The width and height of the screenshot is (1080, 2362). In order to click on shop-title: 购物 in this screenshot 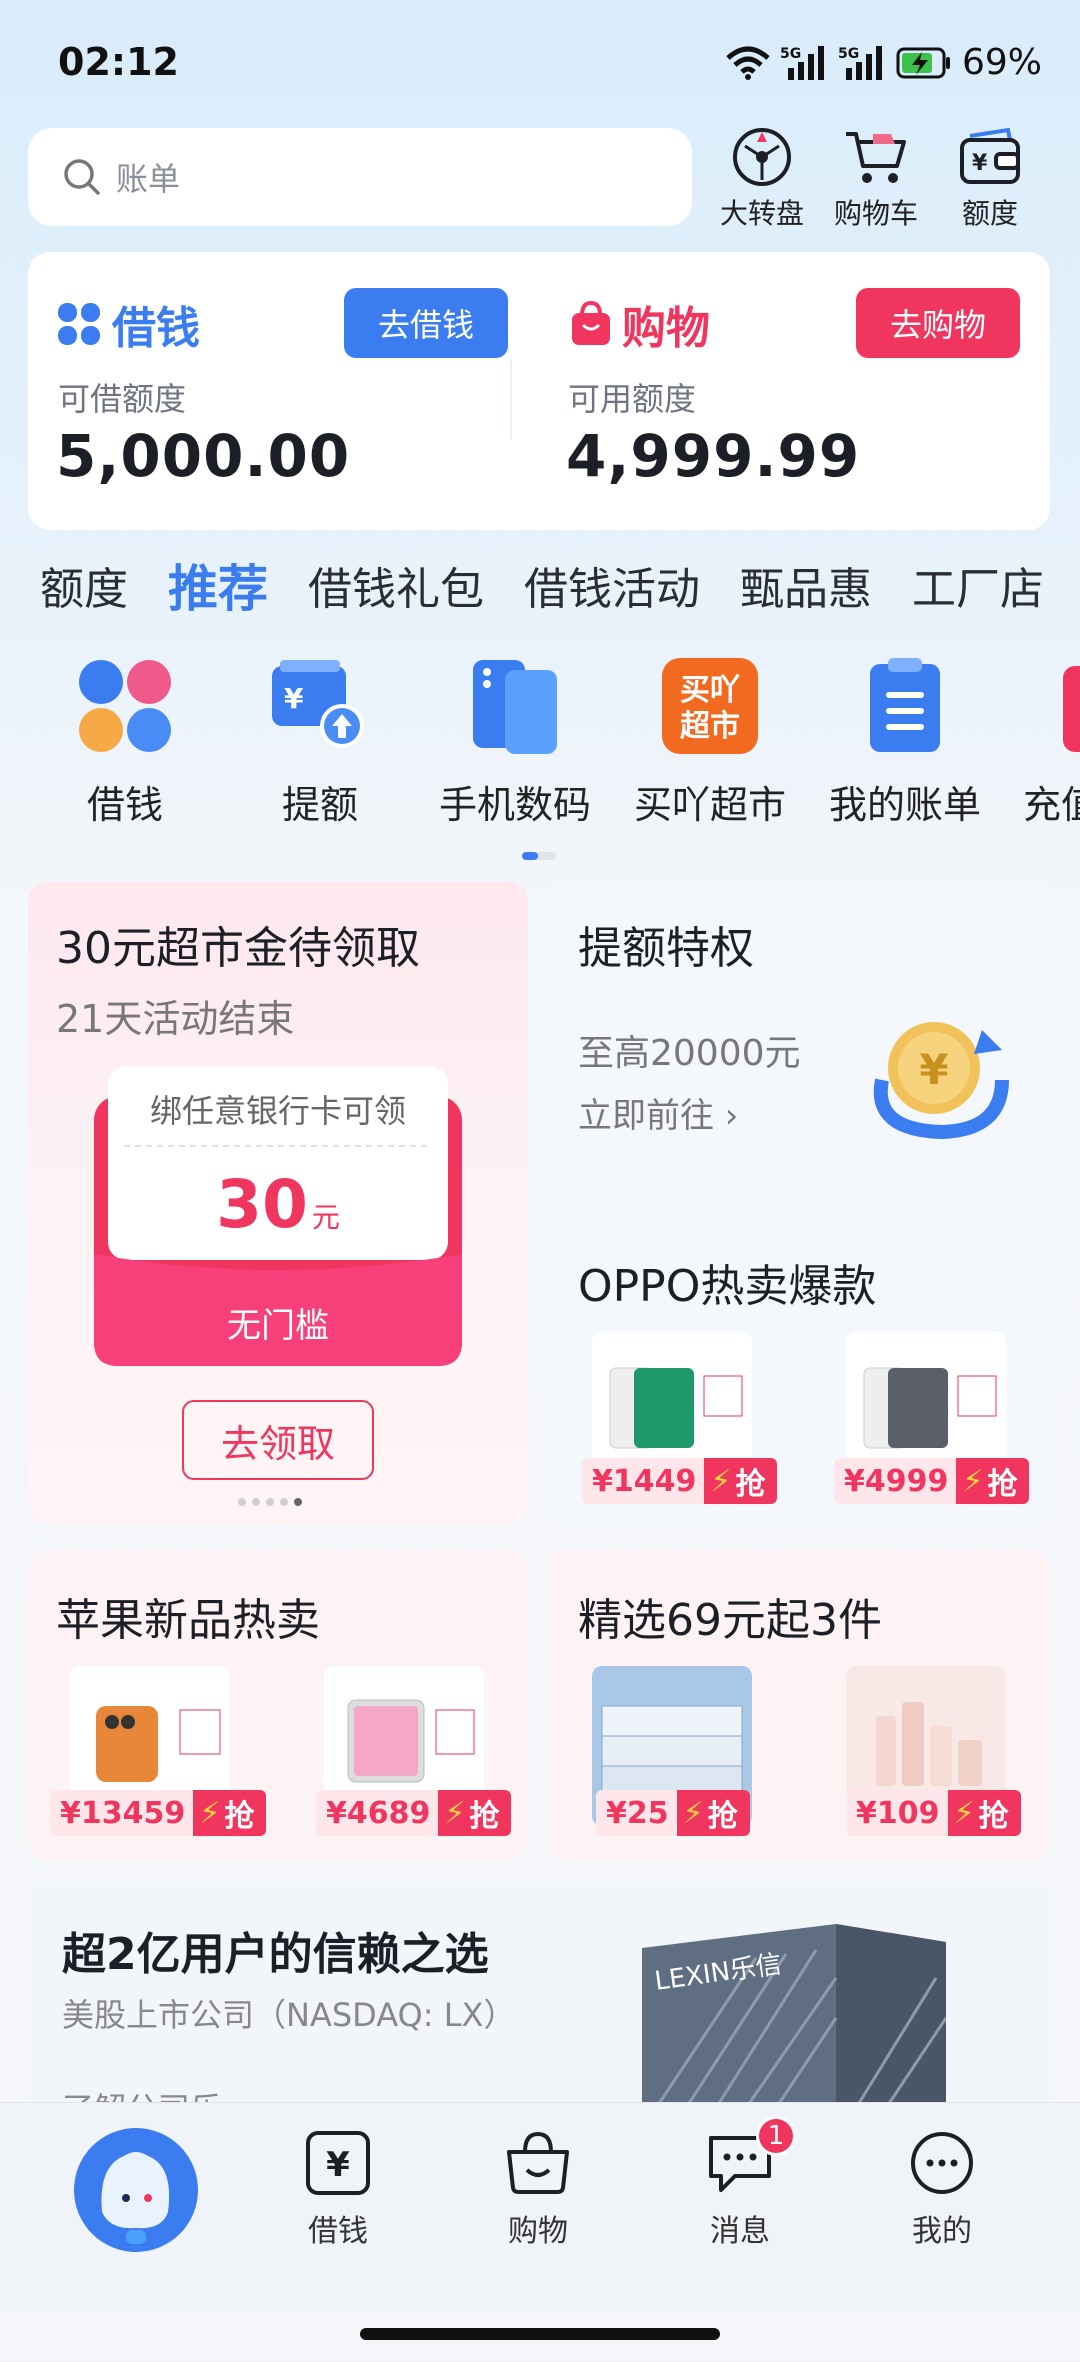, I will do `click(640, 324)`.